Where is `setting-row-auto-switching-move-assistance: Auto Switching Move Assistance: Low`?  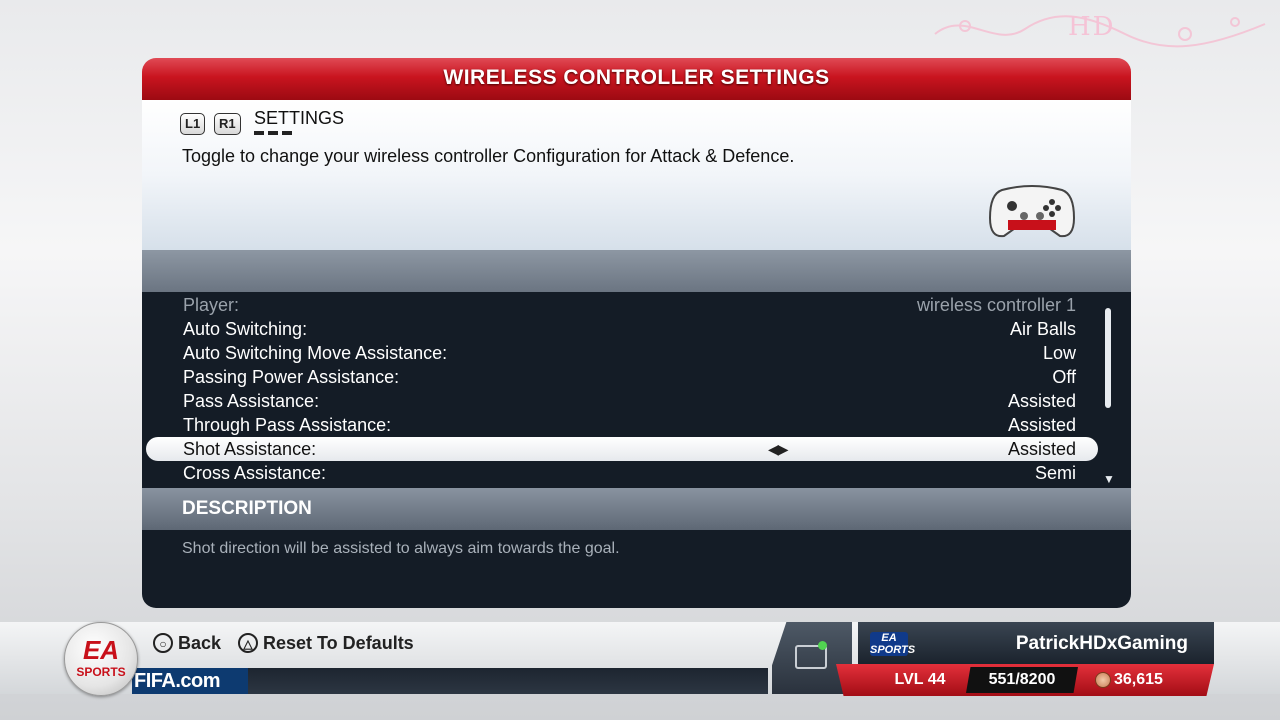 setting-row-auto-switching-move-assistance: Auto Switching Move Assistance: Low is located at coordinates (622, 353).